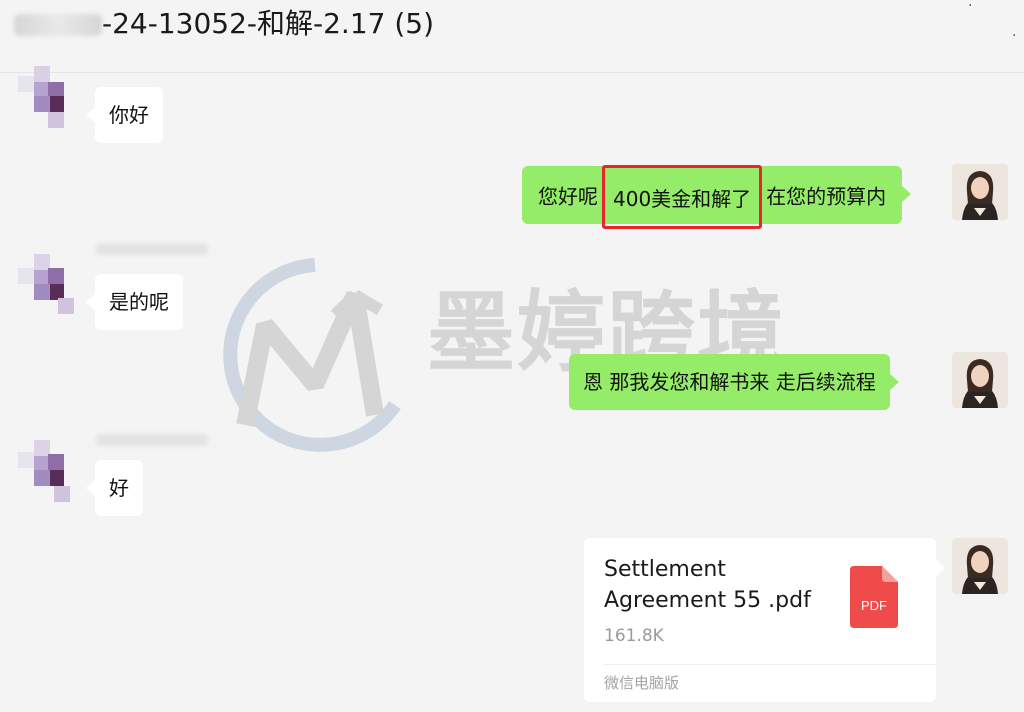 The image size is (1024, 712). Describe the element at coordinates (770, 664) in the screenshot. I see `divider` at that location.